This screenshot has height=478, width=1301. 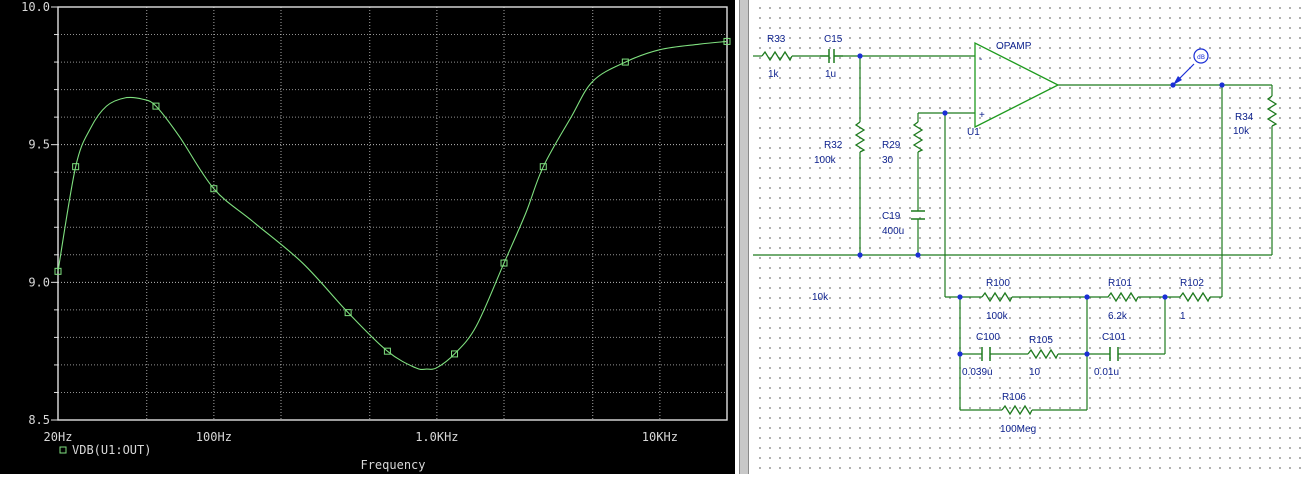 I want to click on label-r106-ref: R106, so click(x=1014, y=397).